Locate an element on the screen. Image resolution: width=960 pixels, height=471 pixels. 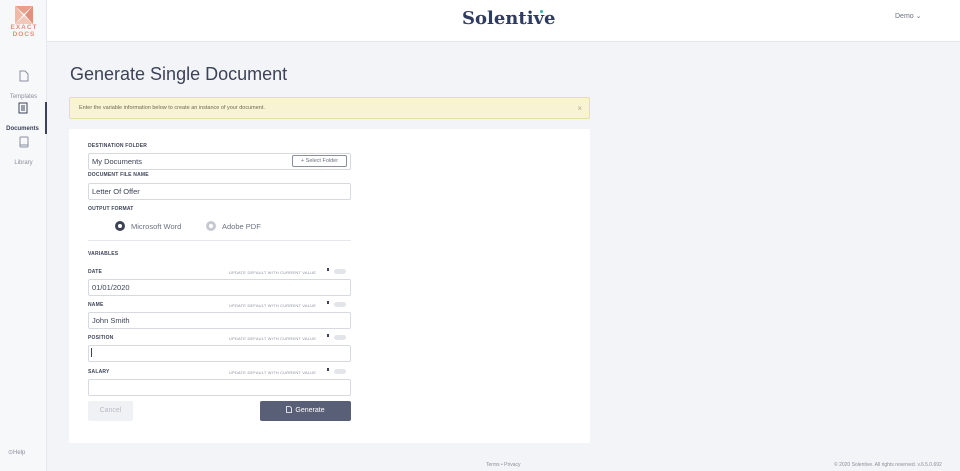
logo-text-line1: EXACT is located at coordinates (24, 27).